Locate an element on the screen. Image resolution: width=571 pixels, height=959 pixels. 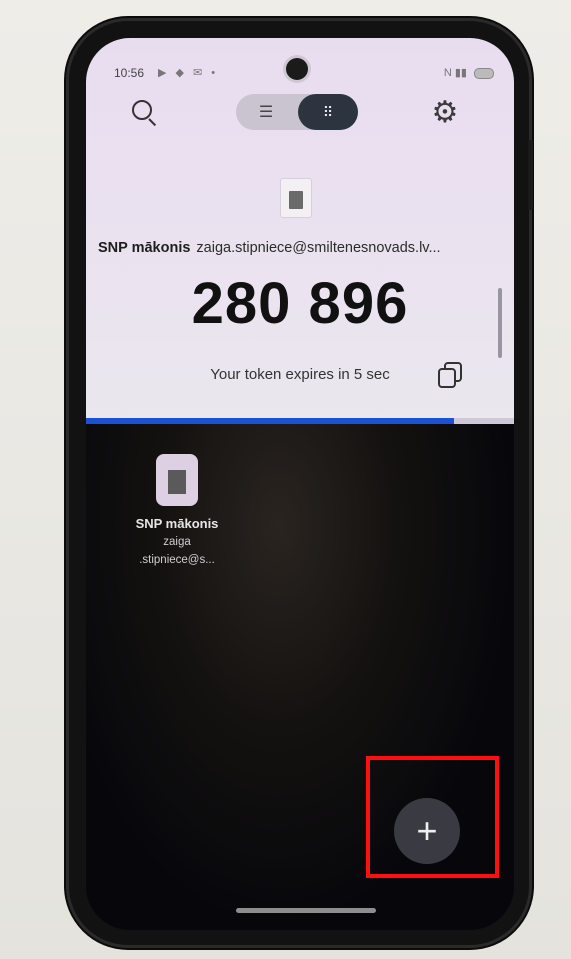
view-toggle: ☰ ⠿ is located at coordinates (297, 112).